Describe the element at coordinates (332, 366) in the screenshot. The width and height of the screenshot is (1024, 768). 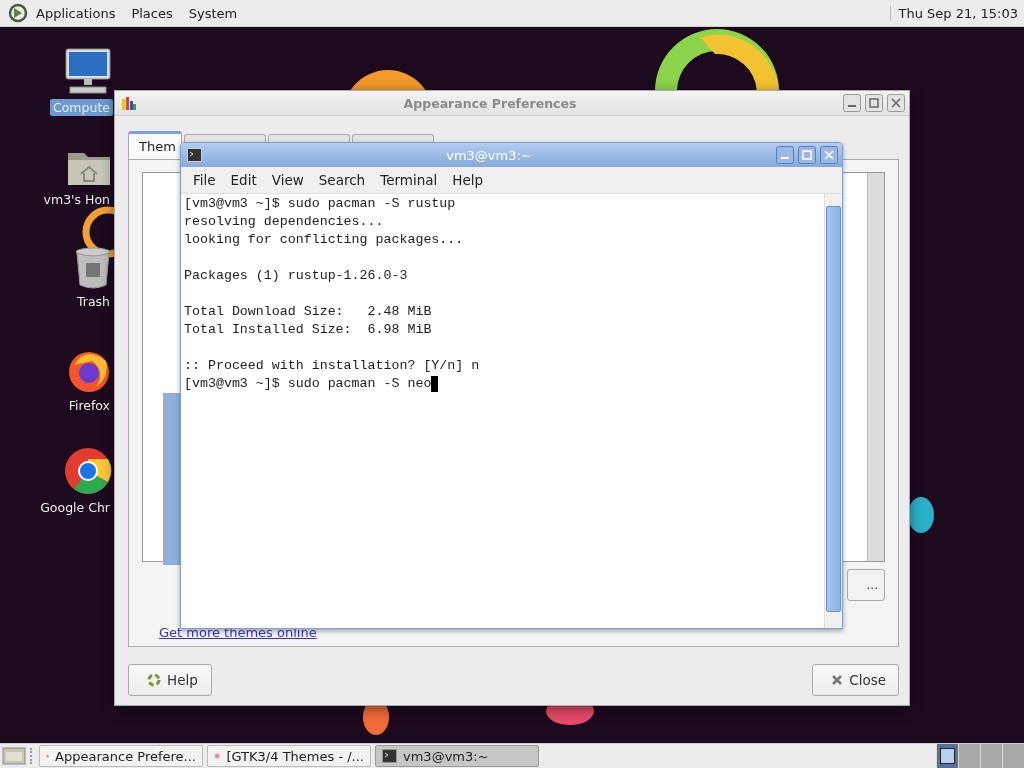
I see `terminal-line: :: Proceed with installation? [Y/n] n` at that location.